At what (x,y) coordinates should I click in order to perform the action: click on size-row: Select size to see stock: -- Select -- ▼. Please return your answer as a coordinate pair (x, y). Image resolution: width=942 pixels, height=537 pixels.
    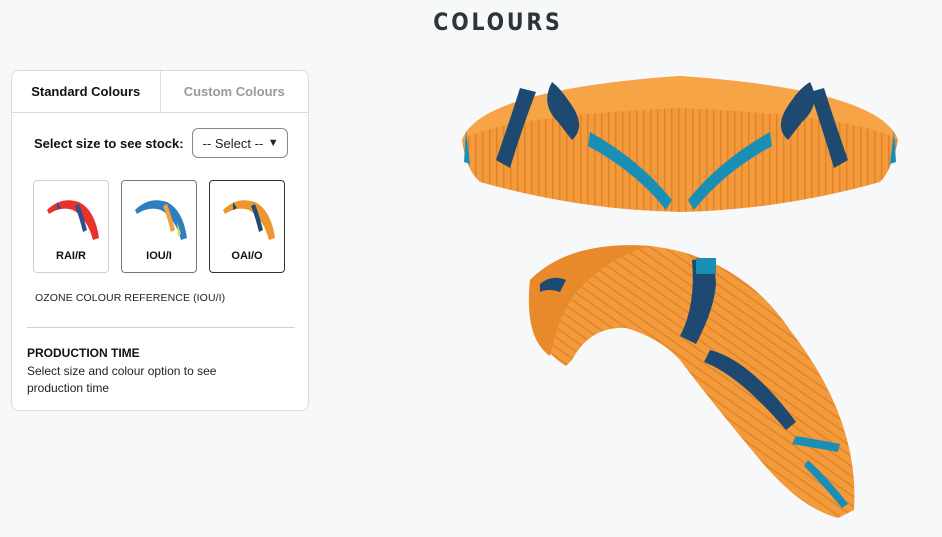
    Looking at the image, I should click on (161, 143).